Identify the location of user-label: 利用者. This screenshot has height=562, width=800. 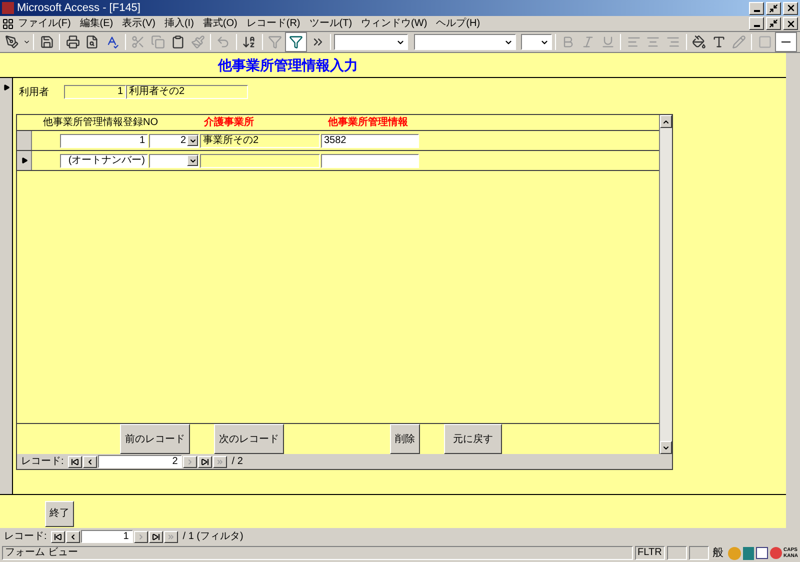
(34, 93).